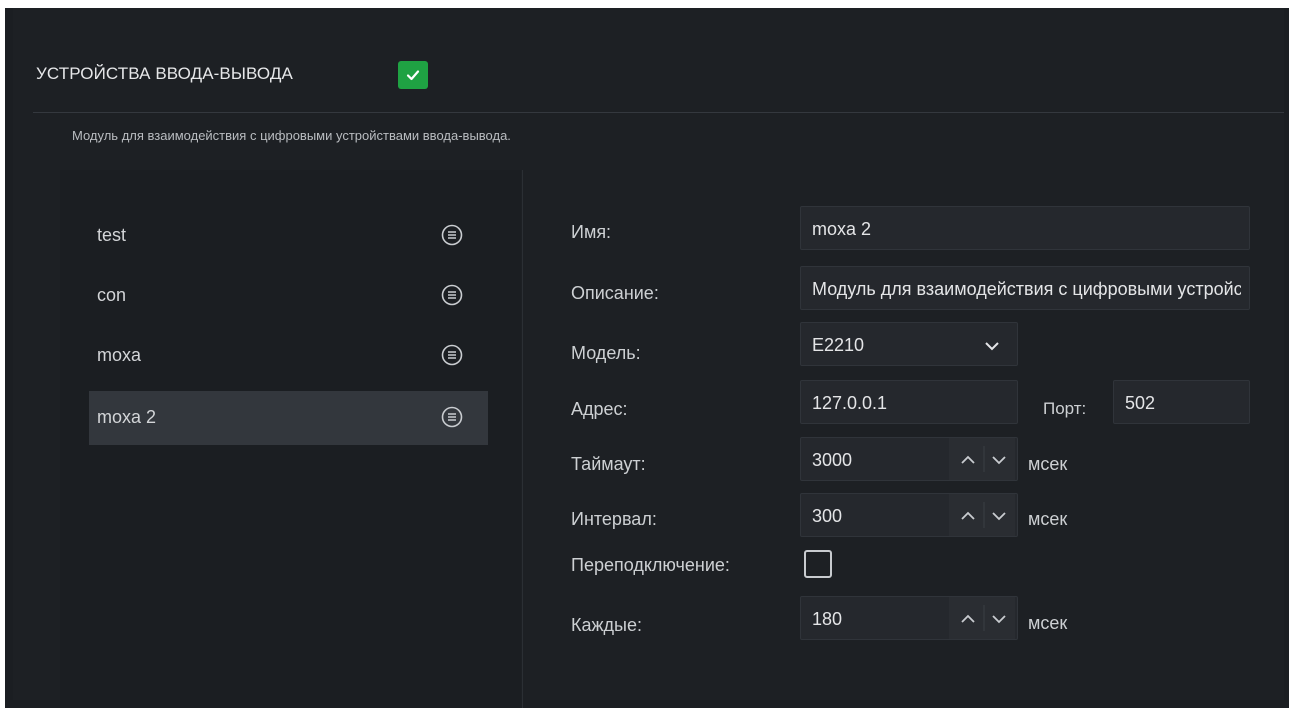 Image resolution: width=1289 pixels, height=708 pixels. What do you see at coordinates (164, 73) in the screenshot?
I see `section-title: УСТРОЙСТВА ВВОДА-ВЫВОДА` at bounding box center [164, 73].